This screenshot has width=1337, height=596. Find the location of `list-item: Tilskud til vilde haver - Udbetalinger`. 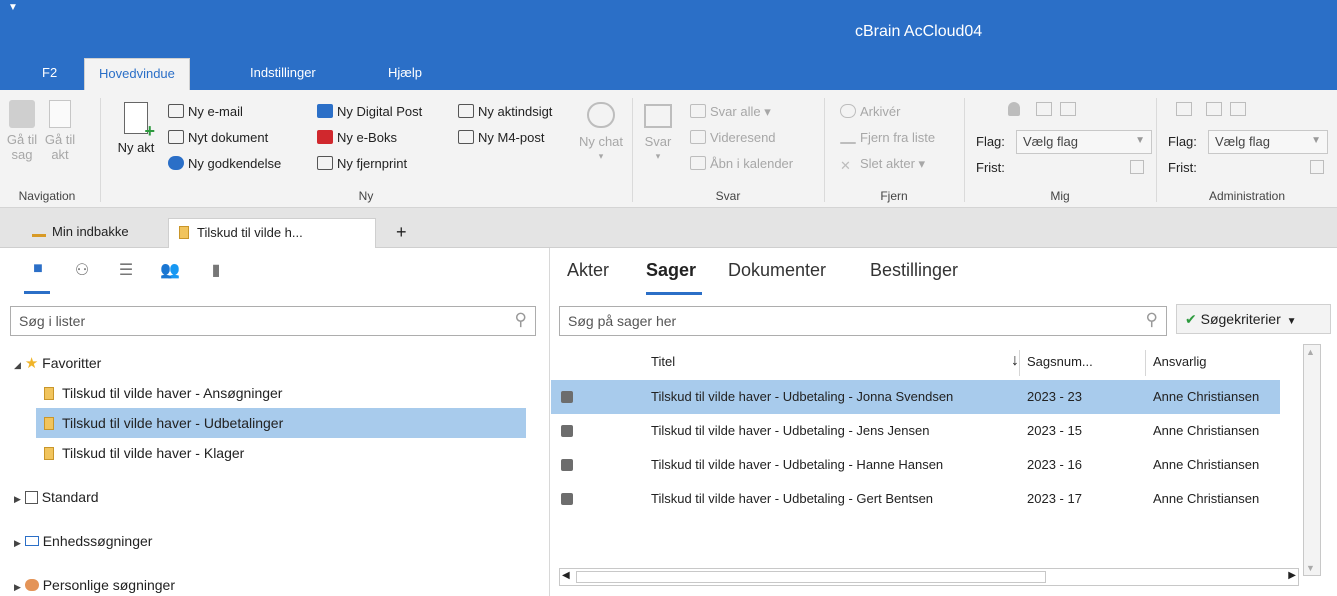

list-item: Tilskud til vilde haver - Udbetalinger is located at coordinates (281, 423).